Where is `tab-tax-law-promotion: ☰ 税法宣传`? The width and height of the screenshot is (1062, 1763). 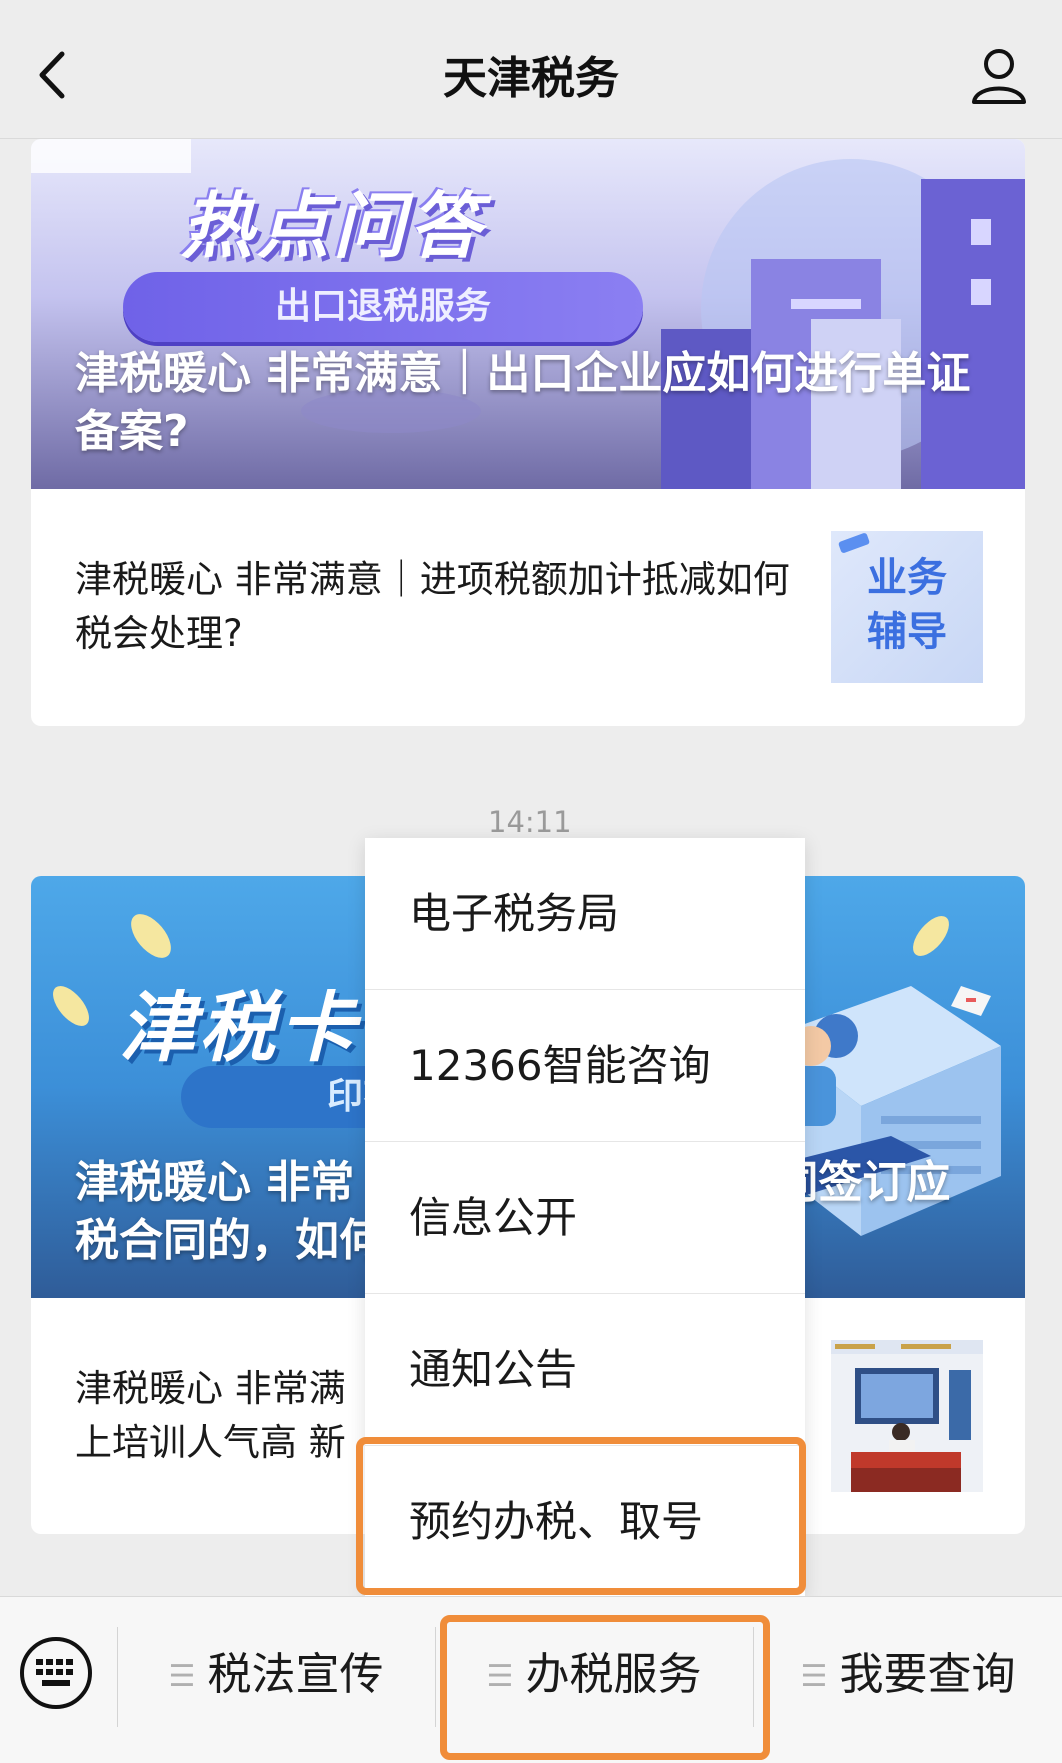 tab-tax-law-promotion: ☰ 税法宣传 is located at coordinates (276, 1680).